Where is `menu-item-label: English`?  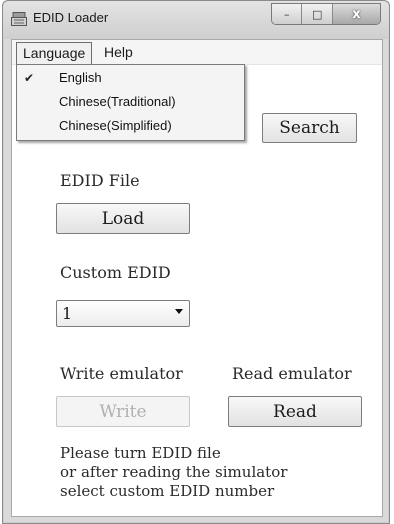
menu-item-label: English is located at coordinates (80, 77).